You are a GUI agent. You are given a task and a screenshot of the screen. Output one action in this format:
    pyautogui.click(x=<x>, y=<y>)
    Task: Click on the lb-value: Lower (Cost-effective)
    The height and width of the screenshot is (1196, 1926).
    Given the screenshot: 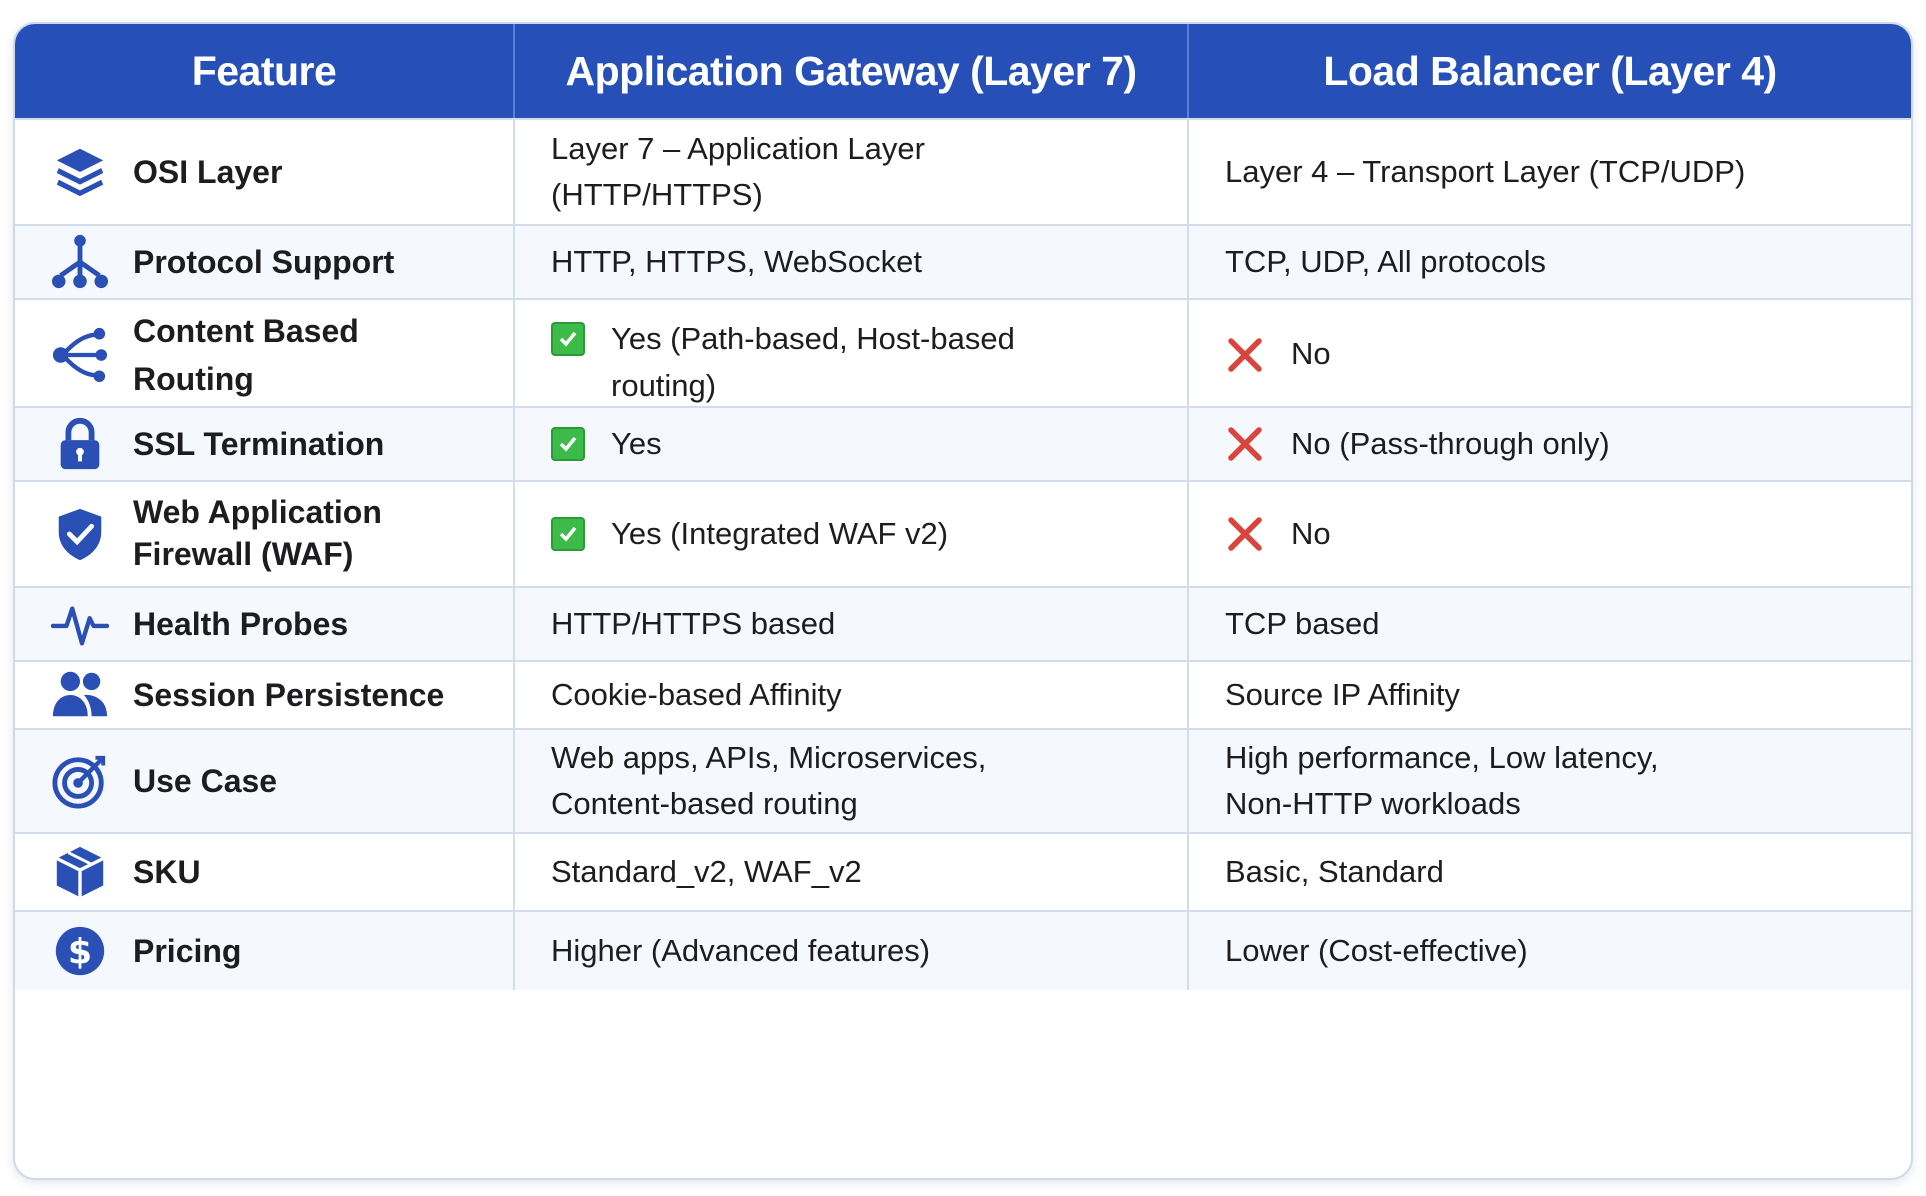 What is the action you would take?
    pyautogui.click(x=1376, y=950)
    